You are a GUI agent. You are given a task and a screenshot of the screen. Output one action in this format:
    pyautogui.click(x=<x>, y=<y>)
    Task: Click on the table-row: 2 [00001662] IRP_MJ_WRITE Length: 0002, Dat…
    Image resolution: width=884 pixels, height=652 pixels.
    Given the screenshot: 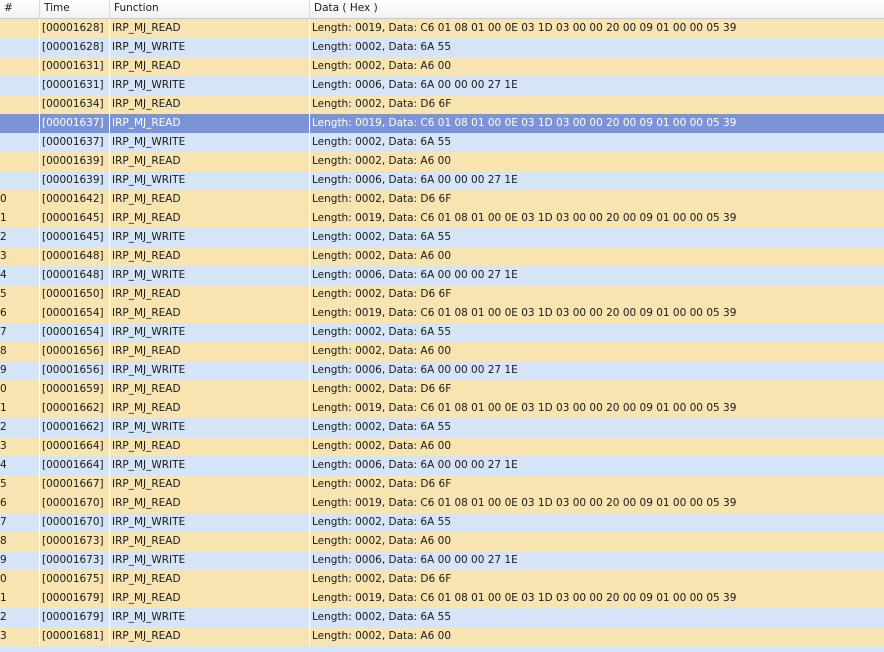 What is the action you would take?
    pyautogui.click(x=442, y=427)
    